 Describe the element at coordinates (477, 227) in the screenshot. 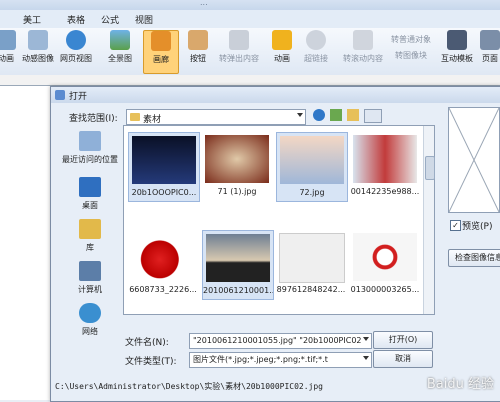

I see `preview-label: 预览(P)` at that location.